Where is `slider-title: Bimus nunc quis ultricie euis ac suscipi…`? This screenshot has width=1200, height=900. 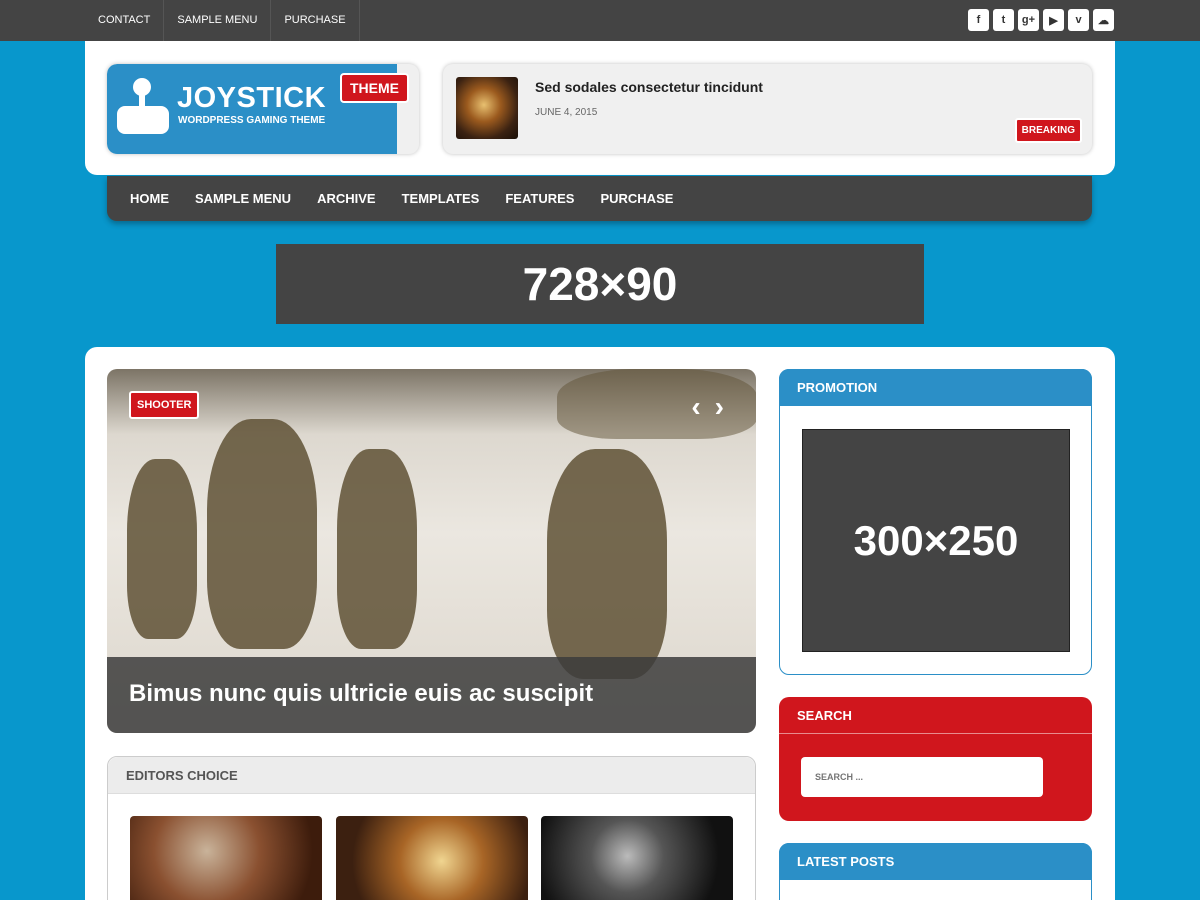 slider-title: Bimus nunc quis ultricie euis ac suscipi… is located at coordinates (361, 694).